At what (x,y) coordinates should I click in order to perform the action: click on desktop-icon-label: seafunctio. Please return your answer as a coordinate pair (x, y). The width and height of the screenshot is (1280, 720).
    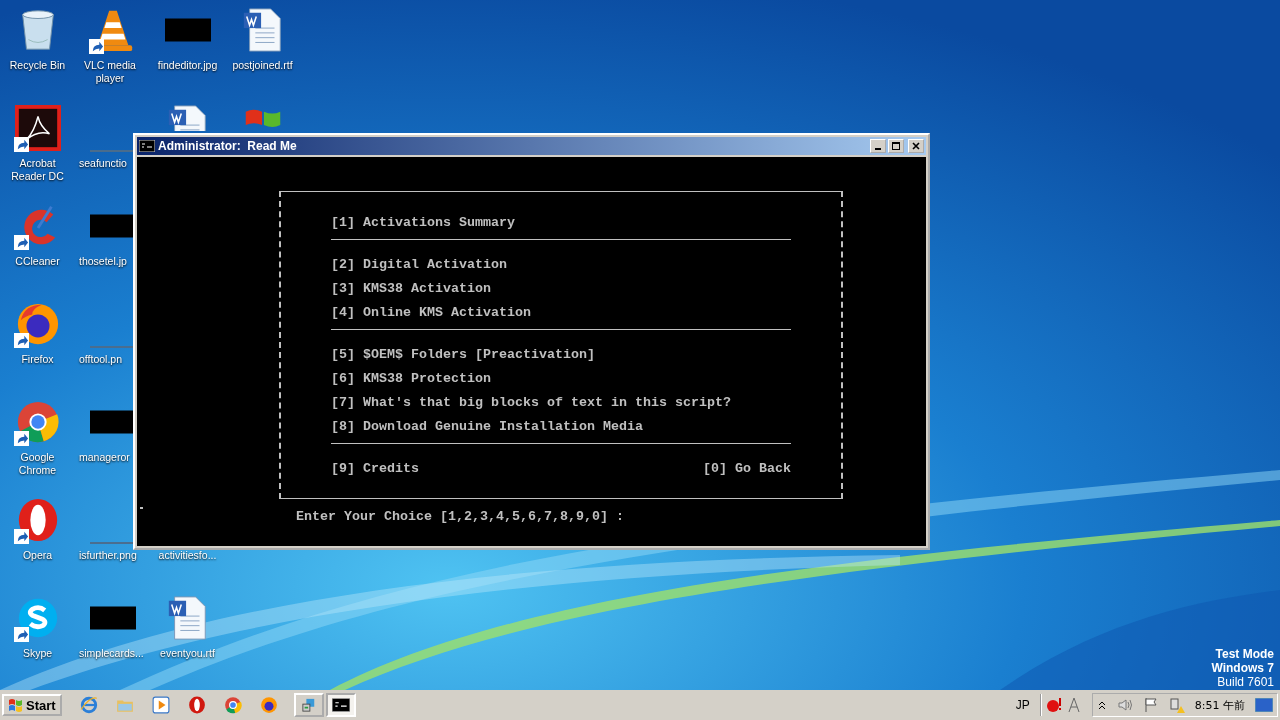
    Looking at the image, I should click on (103, 163).